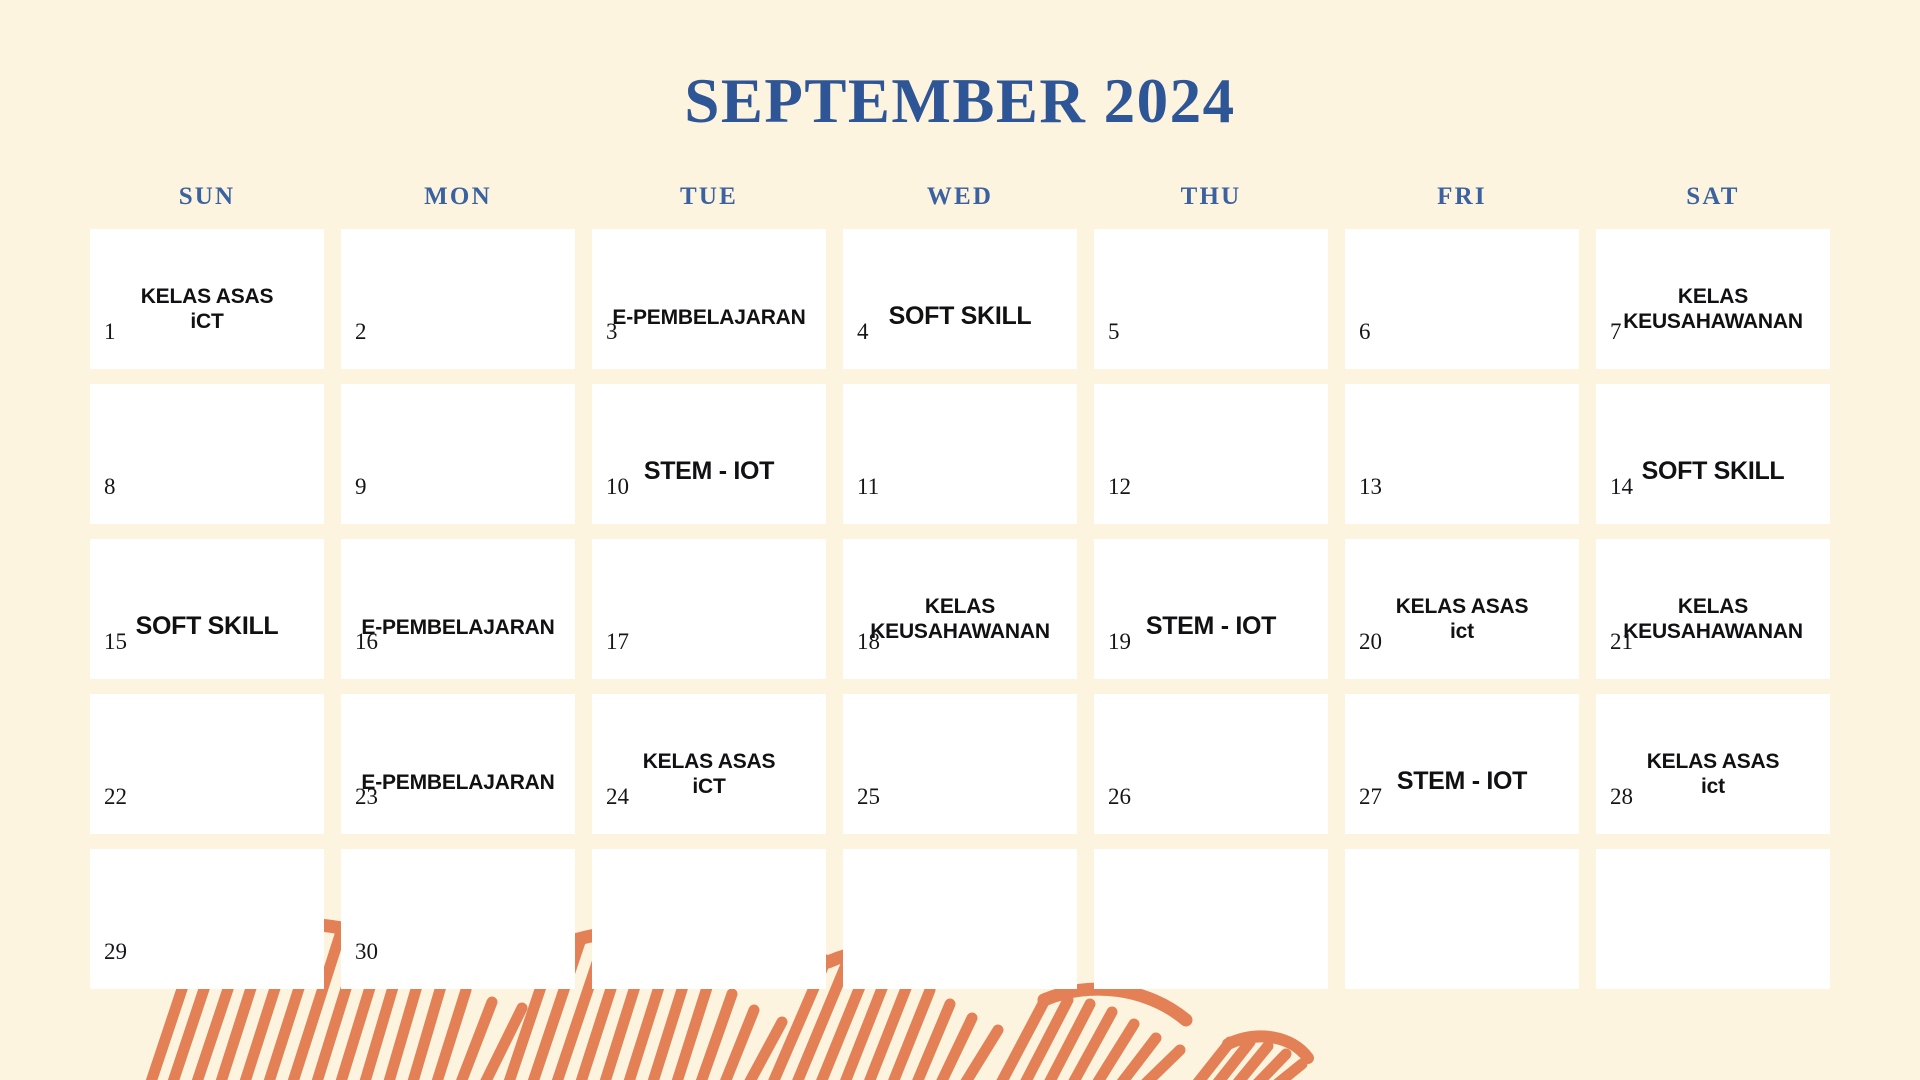 This screenshot has height=1080, width=1920. What do you see at coordinates (115, 796) in the screenshot?
I see `calendar-day-number: 22` at bounding box center [115, 796].